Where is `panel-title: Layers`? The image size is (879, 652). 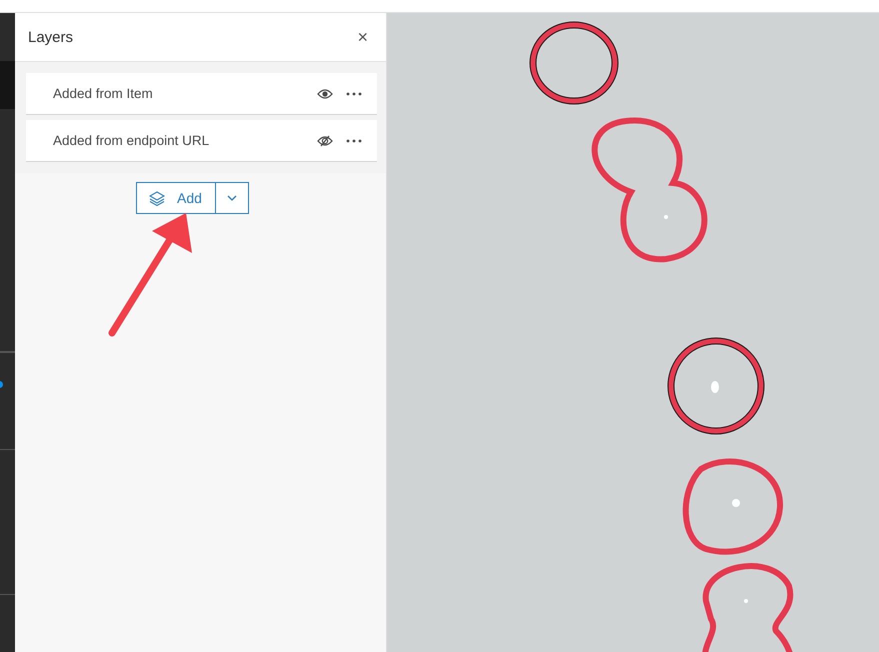
panel-title: Layers is located at coordinates (51, 37).